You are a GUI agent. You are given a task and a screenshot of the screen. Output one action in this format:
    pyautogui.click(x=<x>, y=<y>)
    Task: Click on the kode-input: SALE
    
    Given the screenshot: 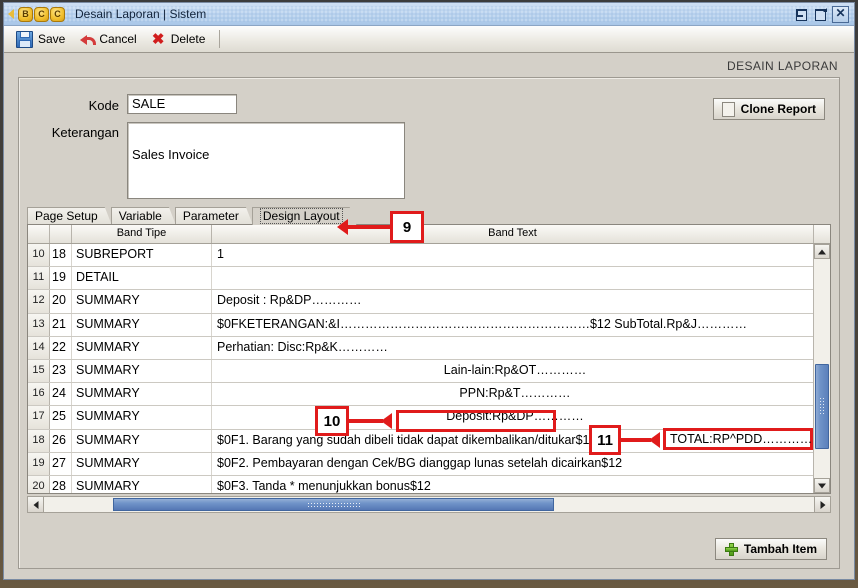 What is the action you would take?
    pyautogui.click(x=182, y=104)
    